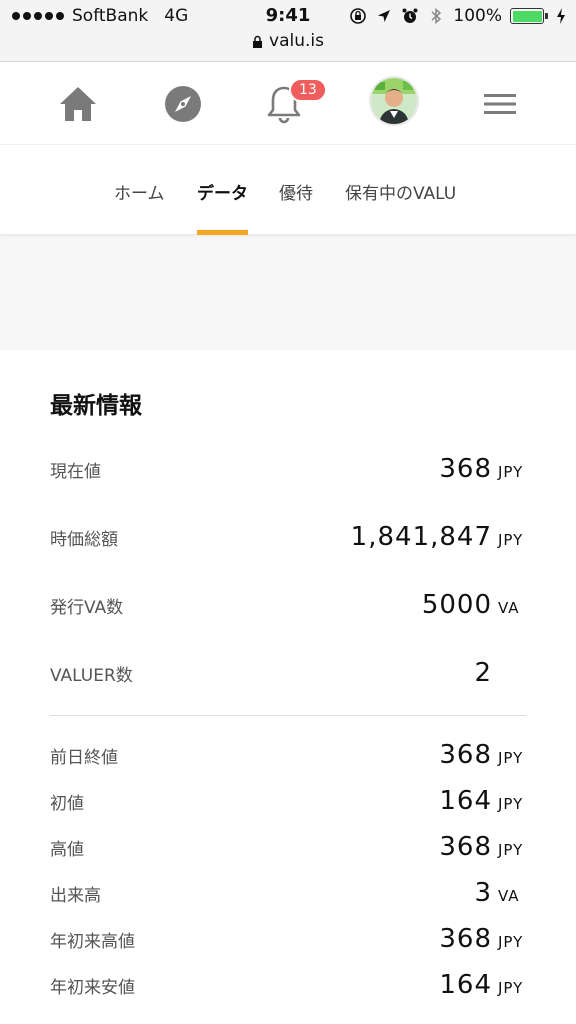  I want to click on battery-percent: 100%, so click(477, 16).